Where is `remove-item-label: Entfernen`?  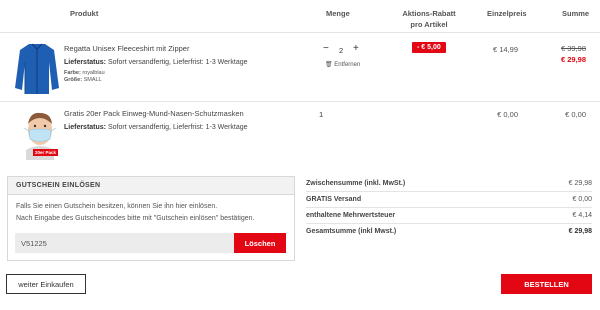 remove-item-label: Entfernen is located at coordinates (347, 65).